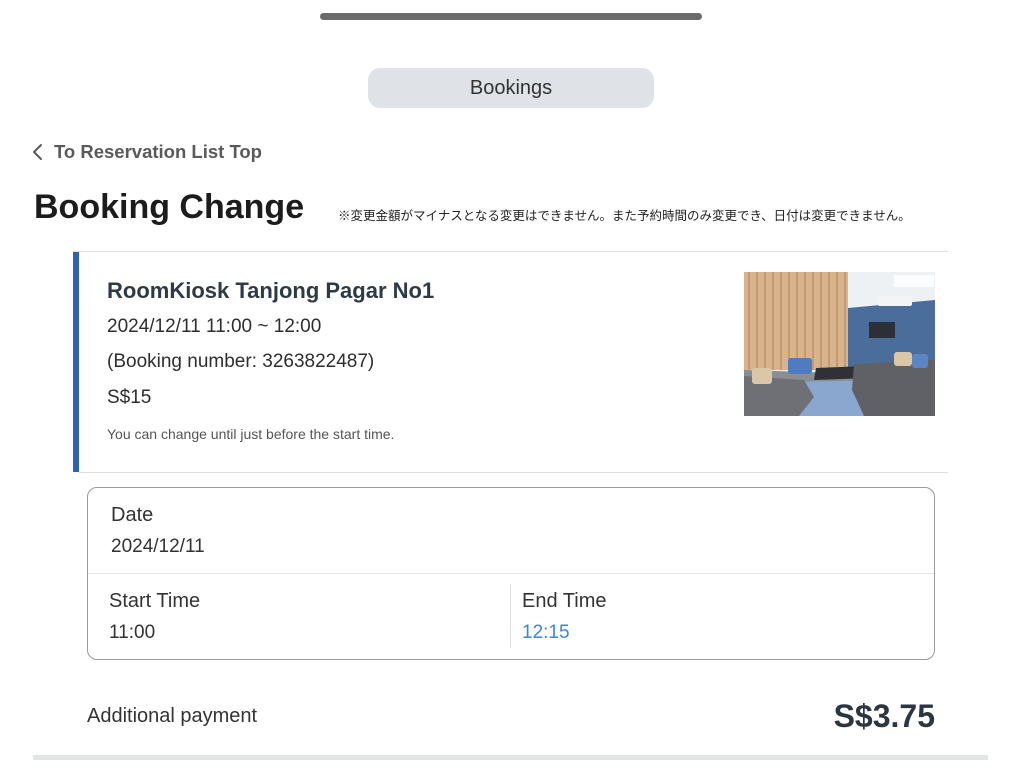 The height and width of the screenshot is (776, 1024). What do you see at coordinates (884, 716) in the screenshot?
I see `additional-payment-amount: S$3.75` at bounding box center [884, 716].